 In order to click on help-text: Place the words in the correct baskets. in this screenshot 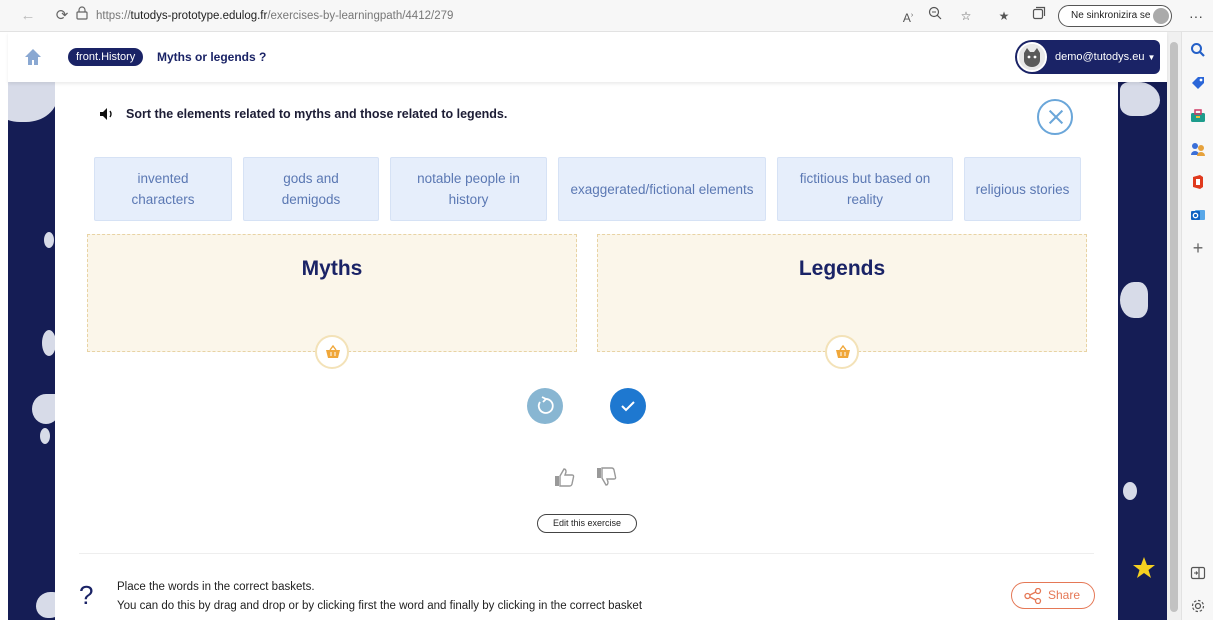, I will do `click(216, 587)`.